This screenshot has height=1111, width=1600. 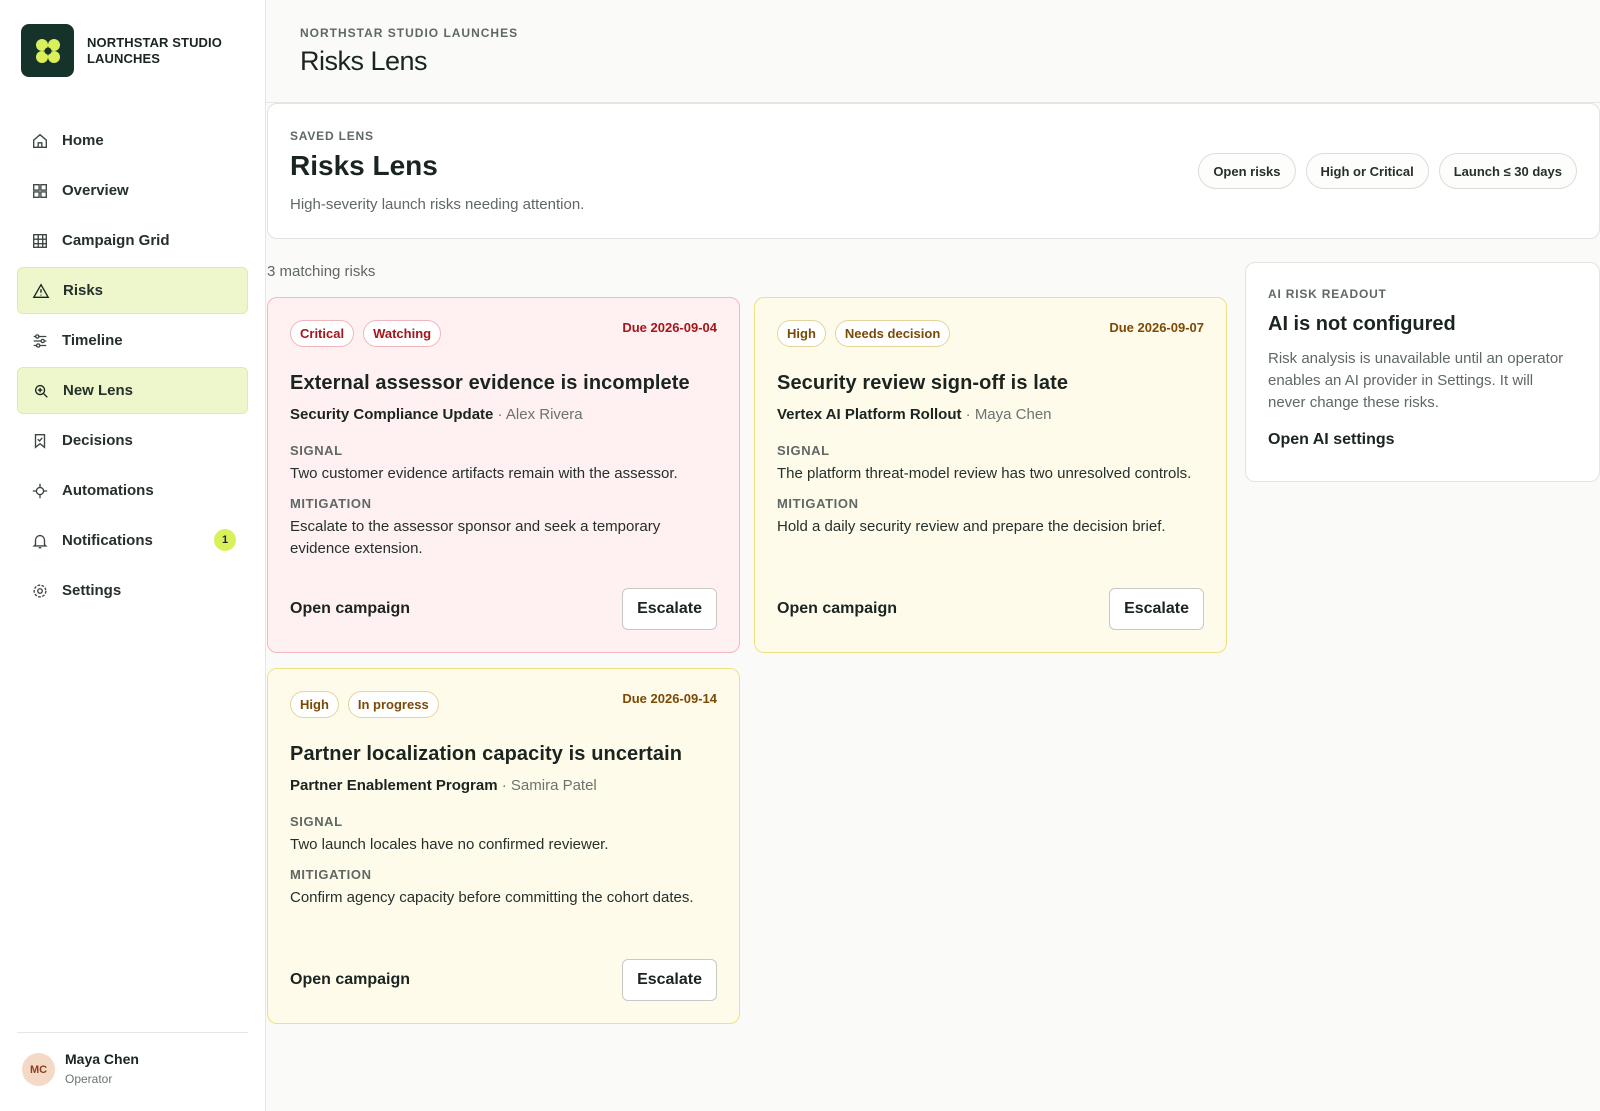 I want to click on sidebar-item-notifications: Notifications 1, so click(x=132, y=540).